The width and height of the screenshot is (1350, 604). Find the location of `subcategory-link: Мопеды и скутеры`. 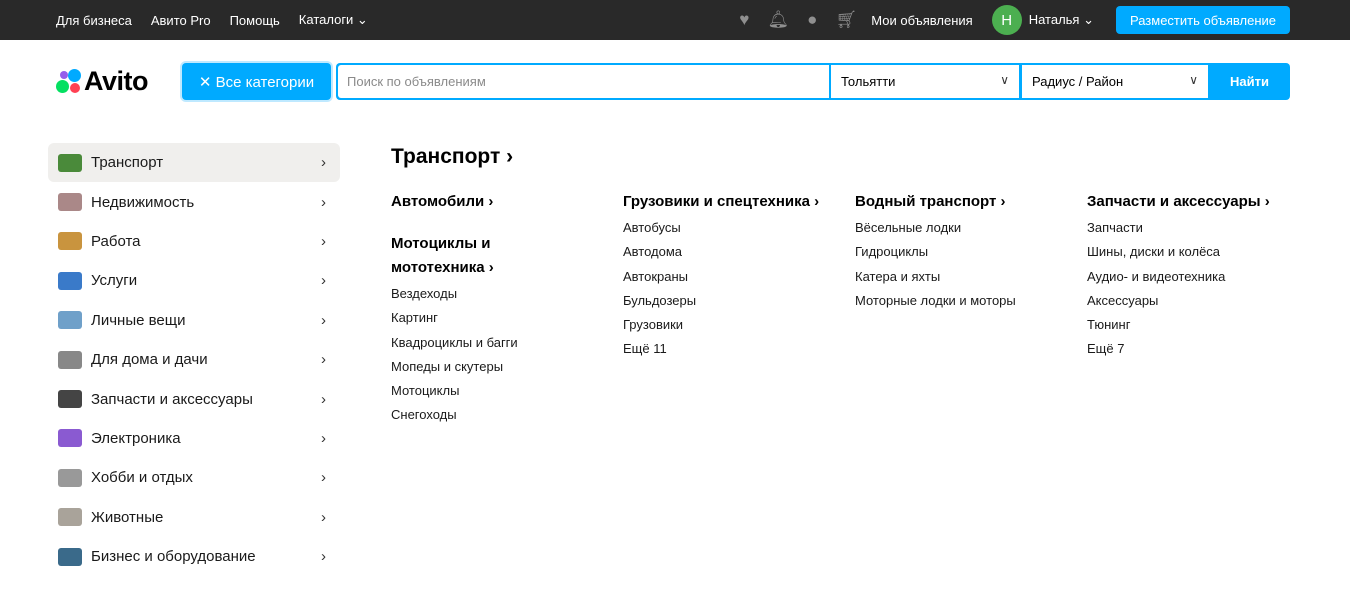

subcategory-link: Мопеды и скутеры is located at coordinates (503, 367).